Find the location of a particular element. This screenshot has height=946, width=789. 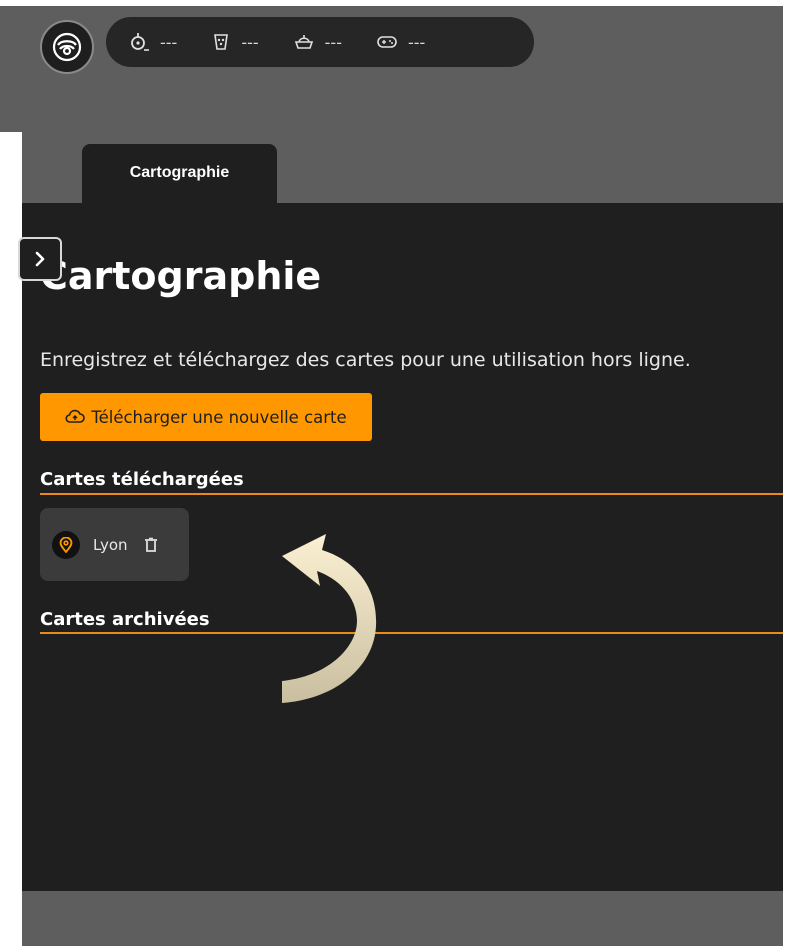

cloud-upload-icon is located at coordinates (75, 416).